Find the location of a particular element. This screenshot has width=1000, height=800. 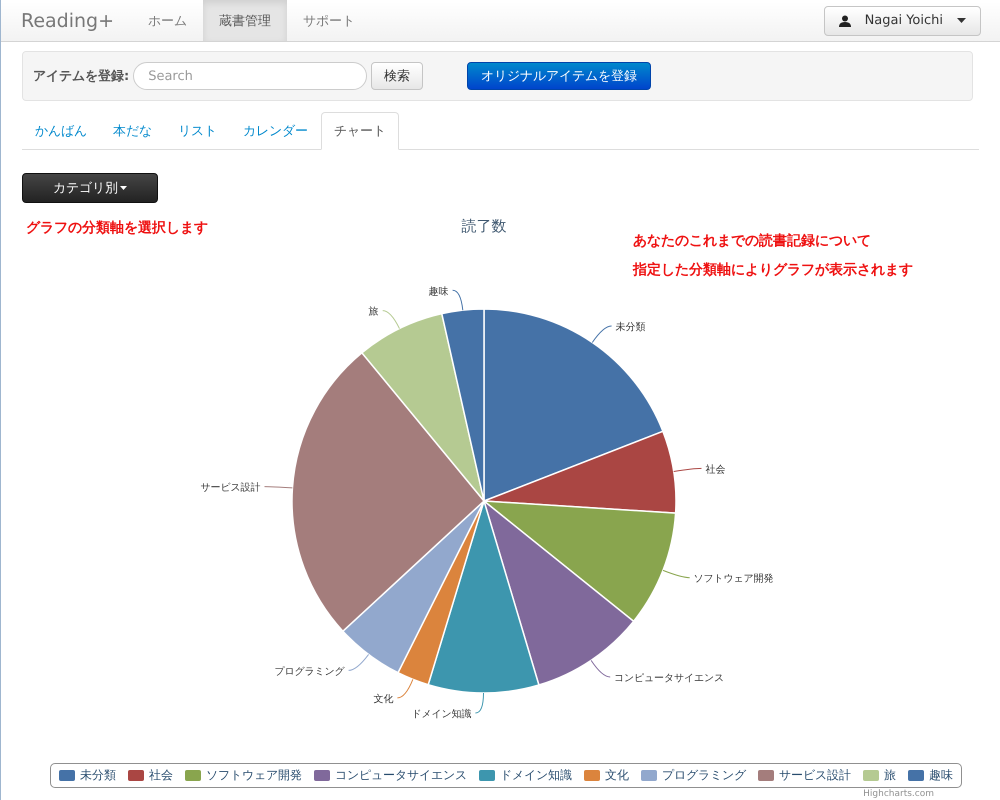

slice-label: ソフトウェア開発 is located at coordinates (734, 579).